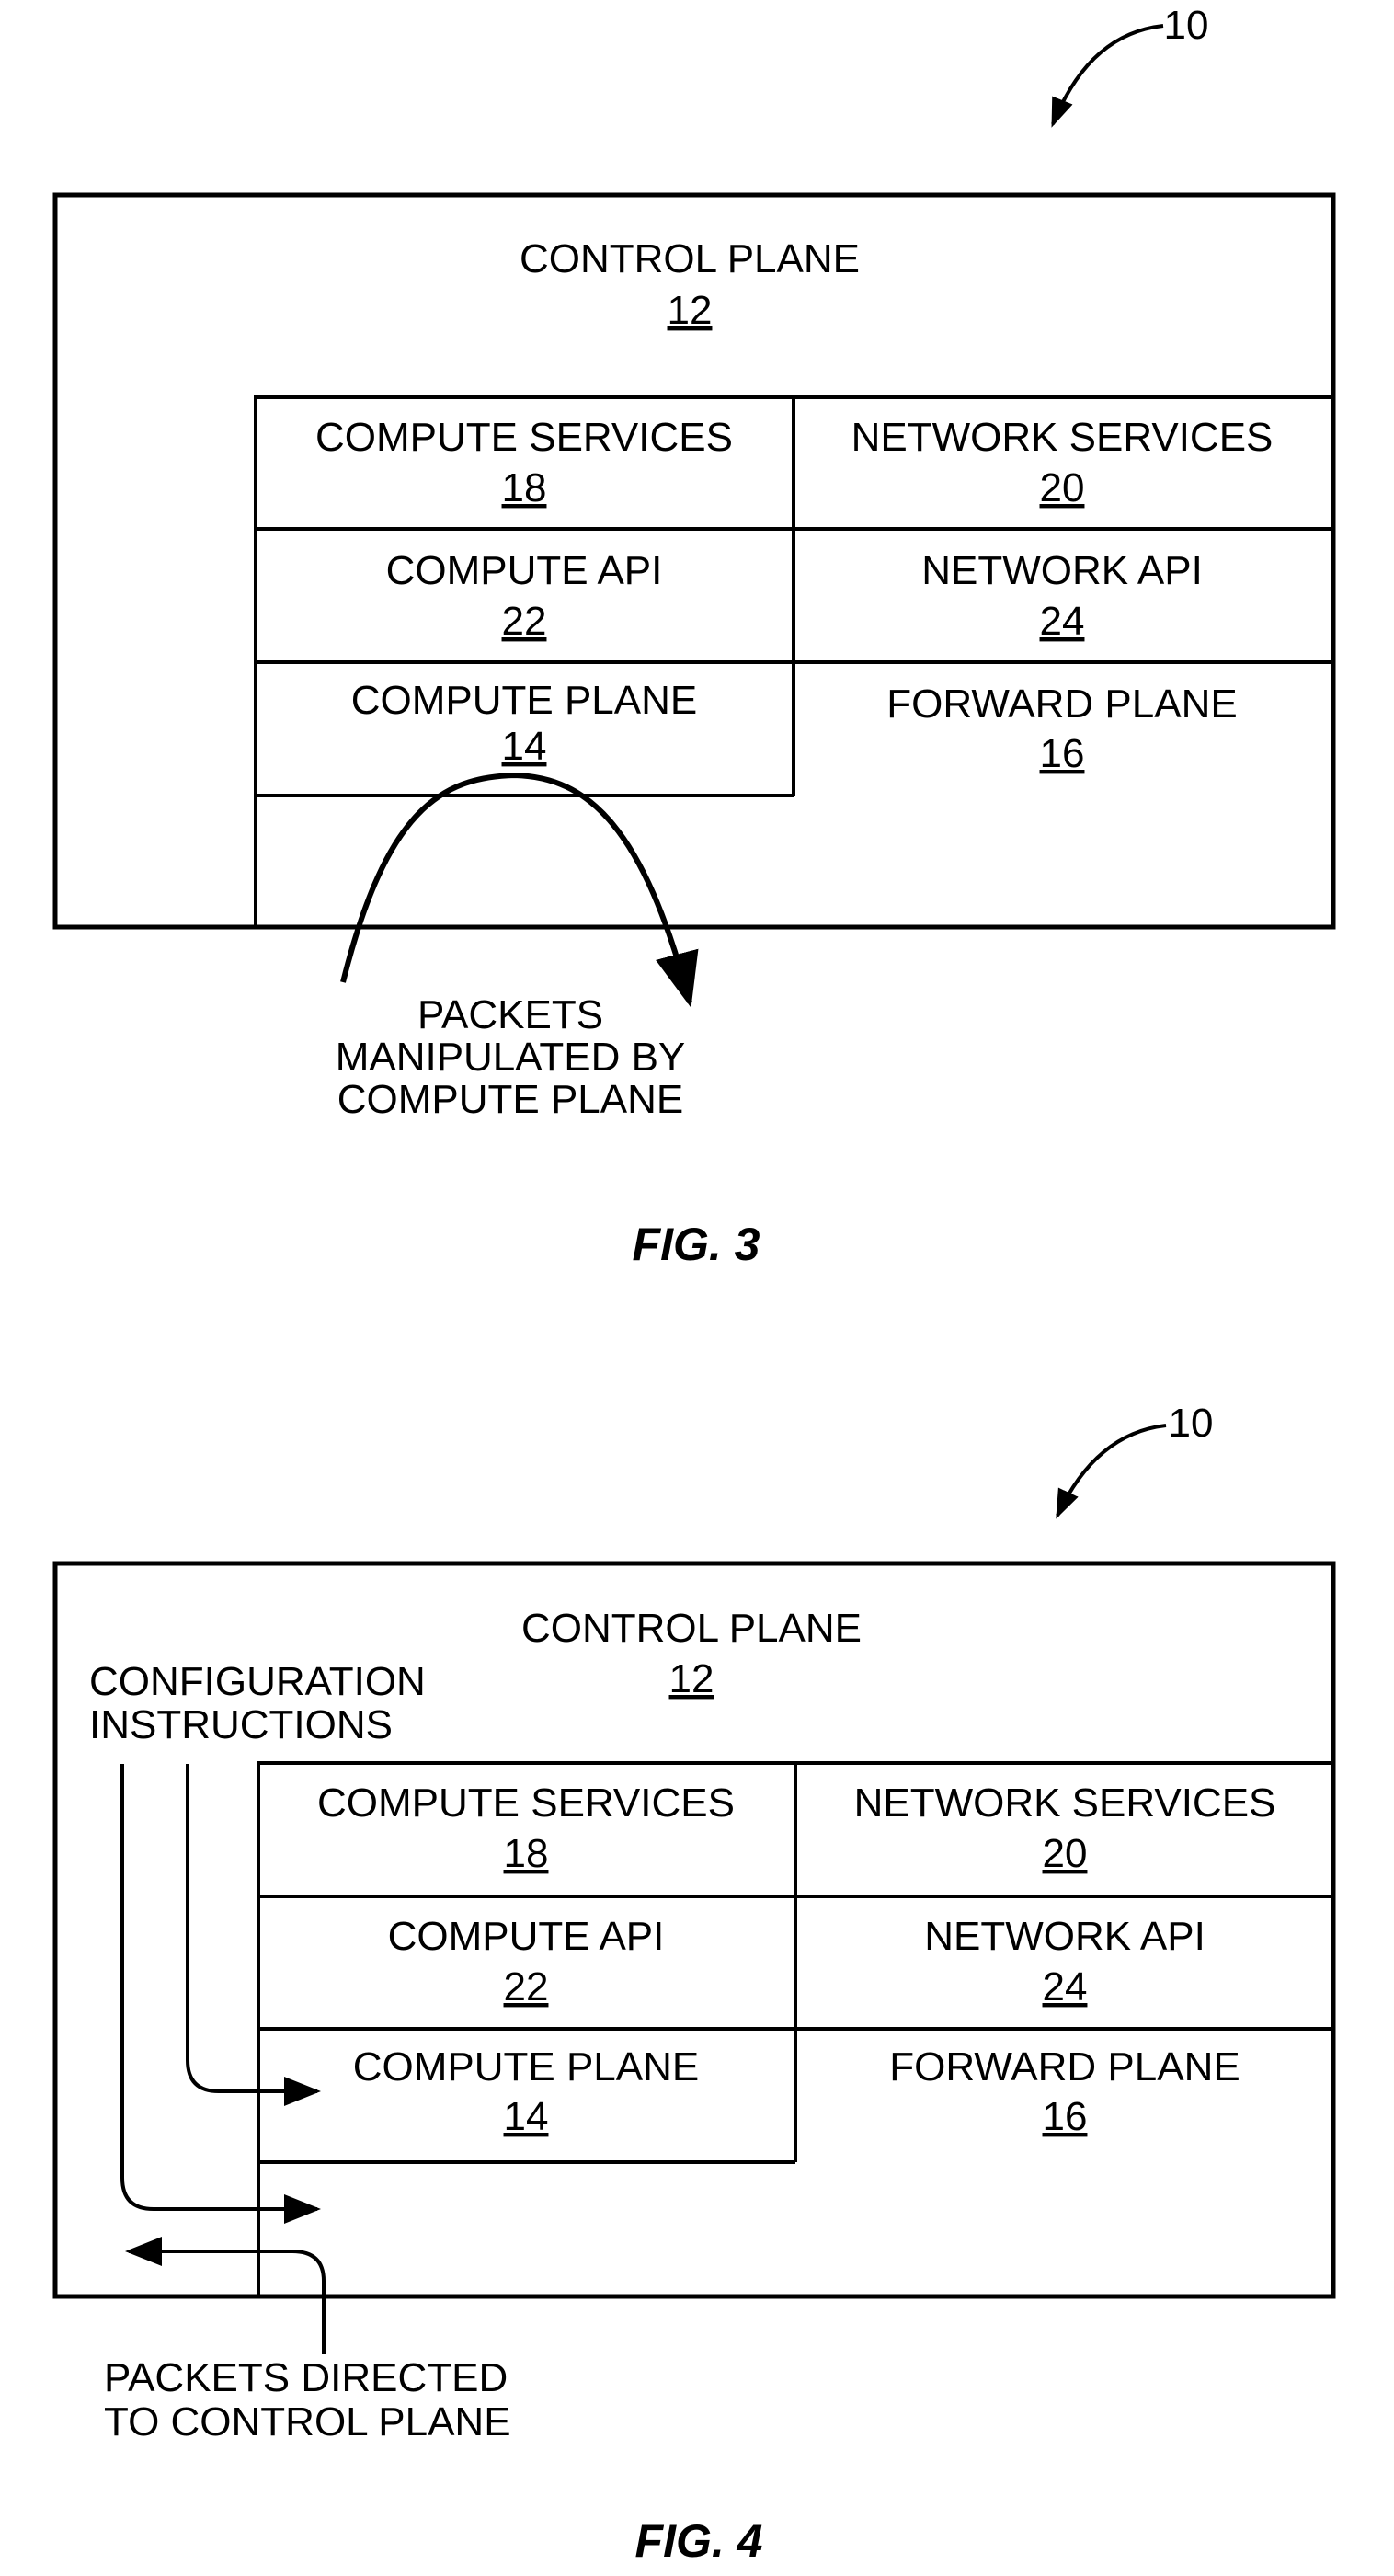  I want to click on packet-flow-arrow-icon, so click(519, 890).